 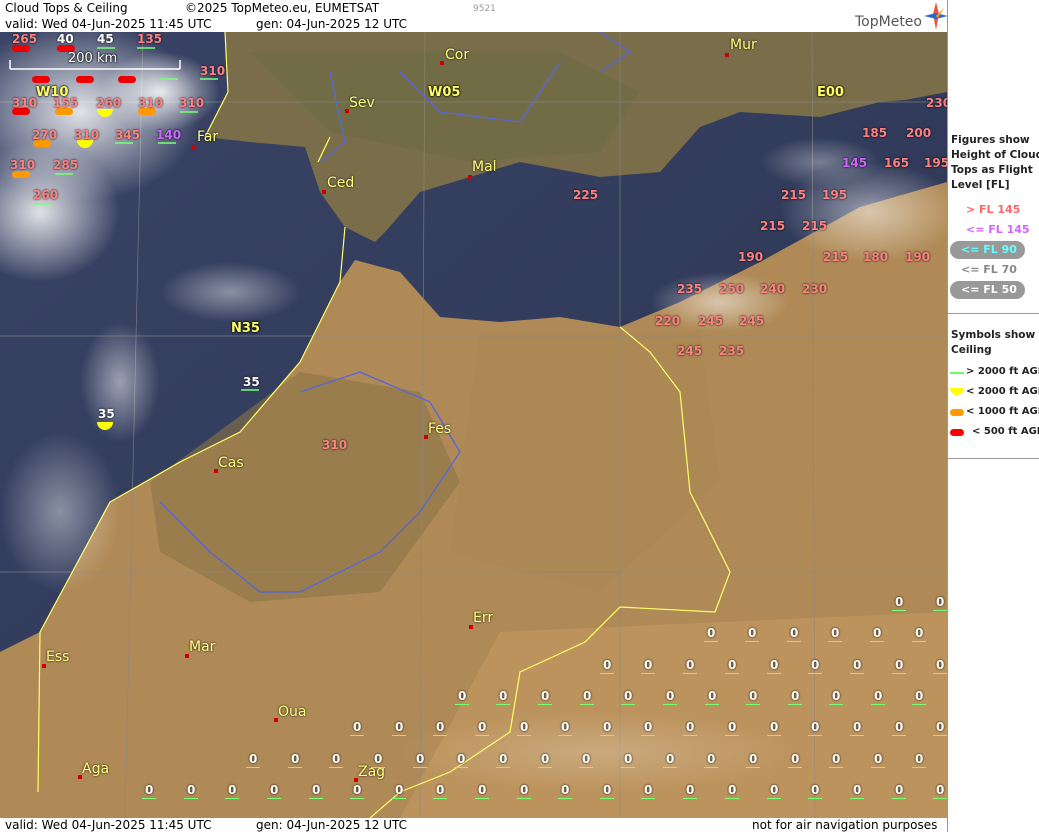 What do you see at coordinates (743, 45) in the screenshot?
I see `city-murcia: Mur` at bounding box center [743, 45].